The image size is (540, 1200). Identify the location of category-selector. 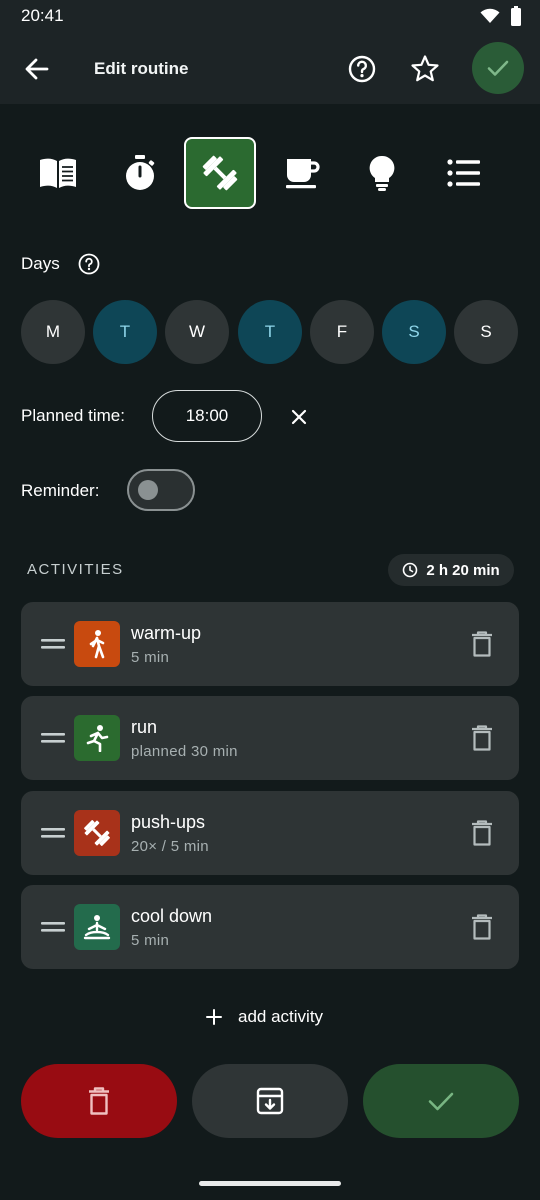
(270, 174).